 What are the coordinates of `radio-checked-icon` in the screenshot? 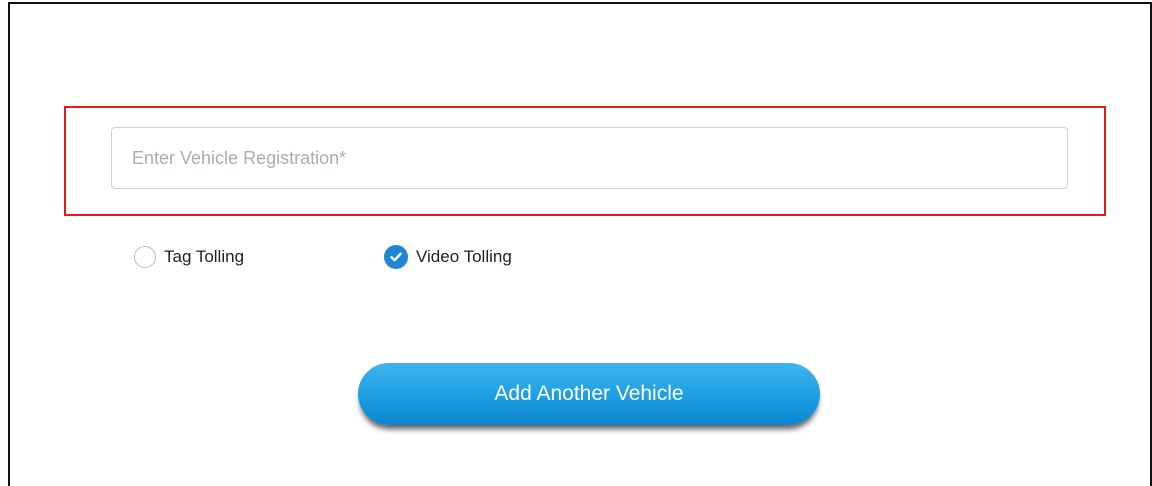 It's located at (396, 257).